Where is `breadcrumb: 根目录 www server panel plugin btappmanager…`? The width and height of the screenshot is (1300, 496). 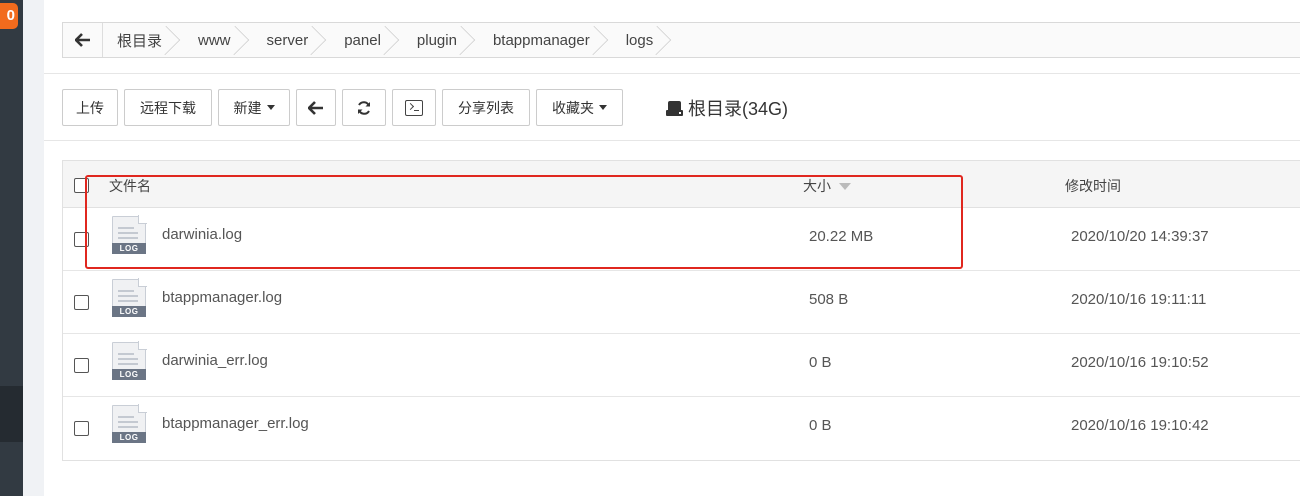
breadcrumb: 根目录 www server panel plugin btappmanager… is located at coordinates (681, 40).